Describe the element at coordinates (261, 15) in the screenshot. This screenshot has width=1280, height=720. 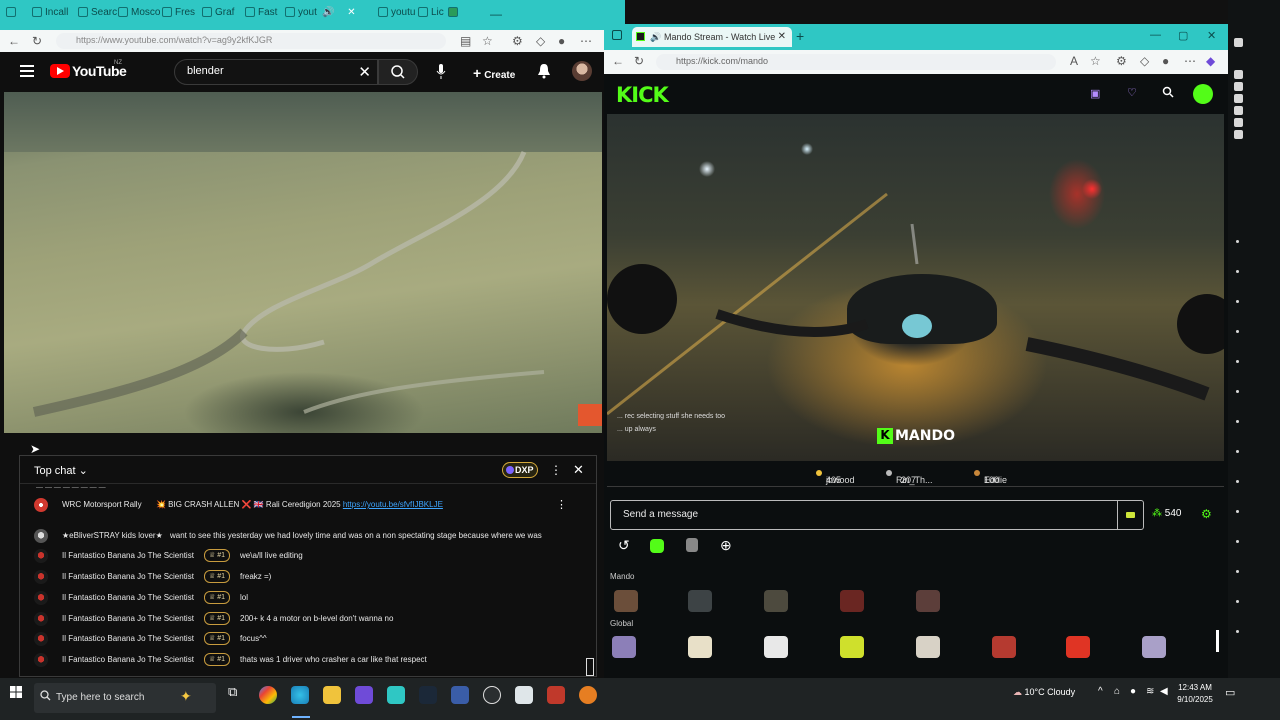
I see `browser-tab: Fast` at that location.